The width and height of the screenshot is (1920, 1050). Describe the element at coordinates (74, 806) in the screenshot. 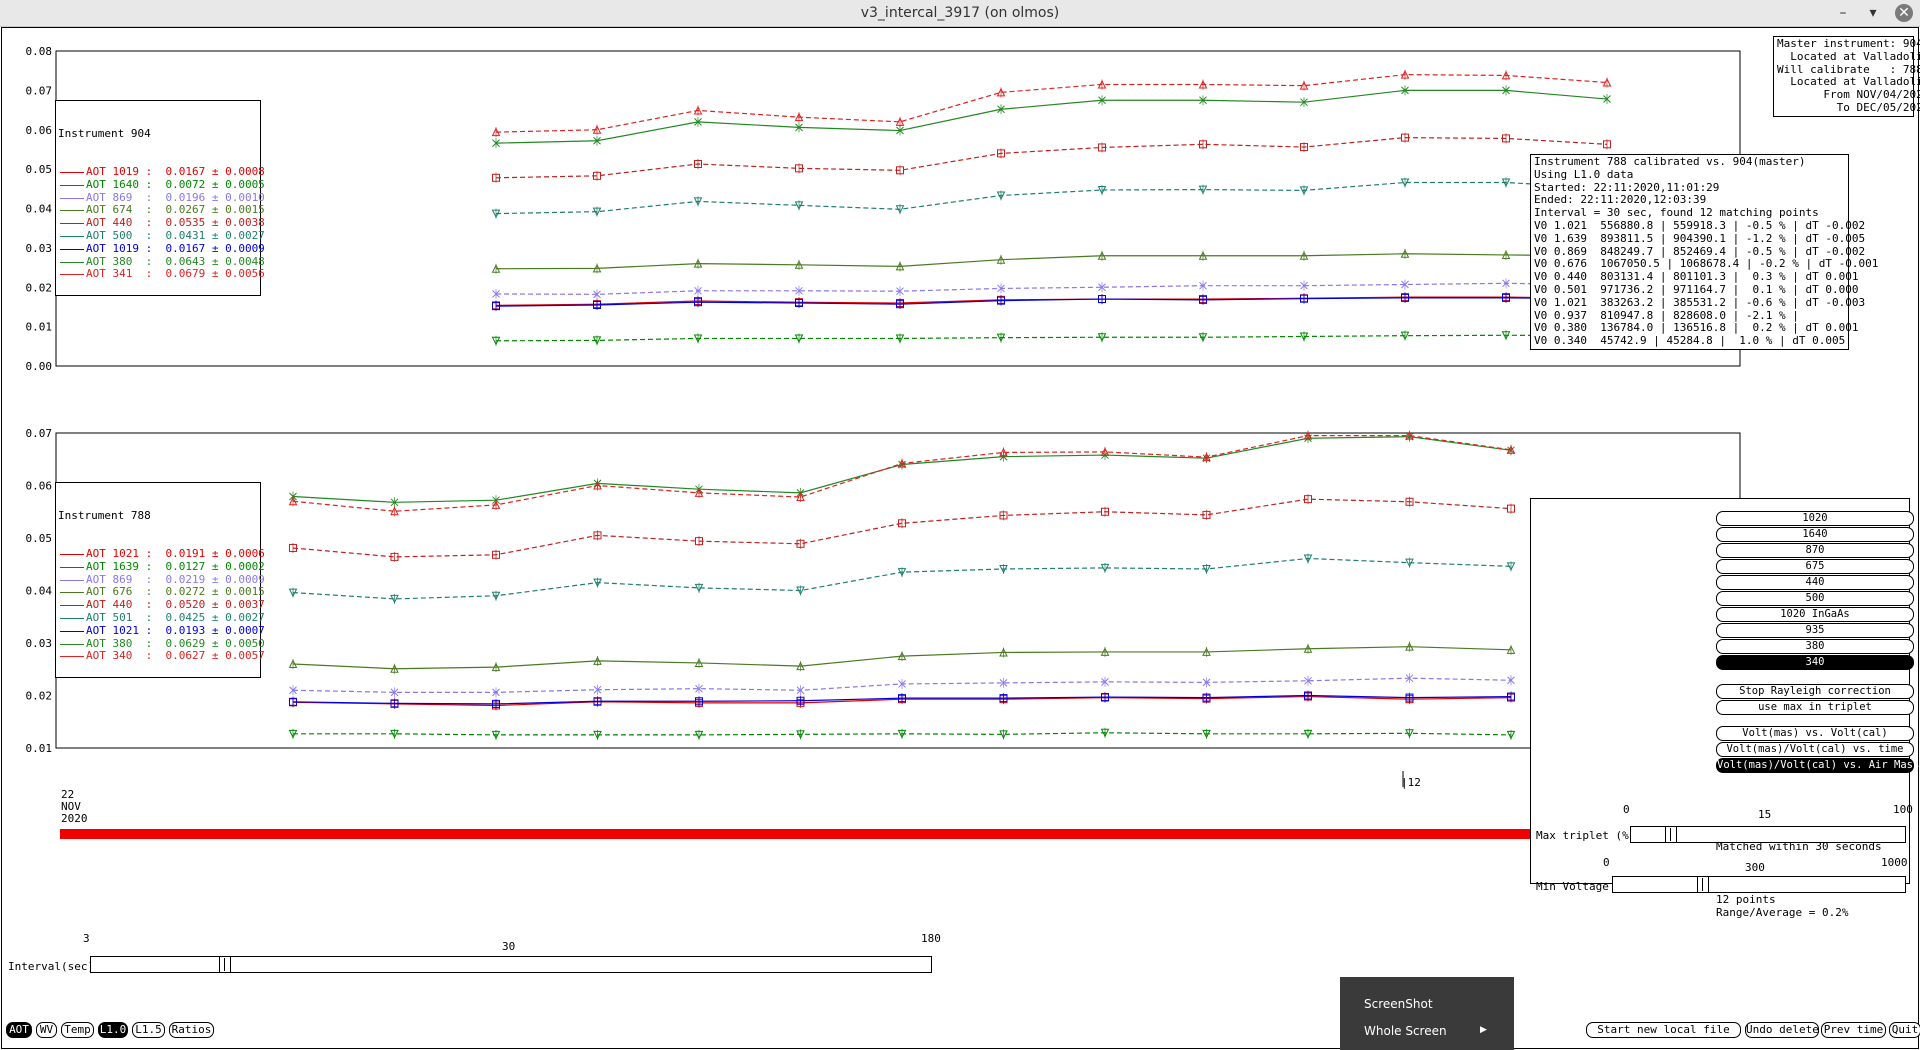

I see `timeline-start-date: 22 NOV 2020` at that location.